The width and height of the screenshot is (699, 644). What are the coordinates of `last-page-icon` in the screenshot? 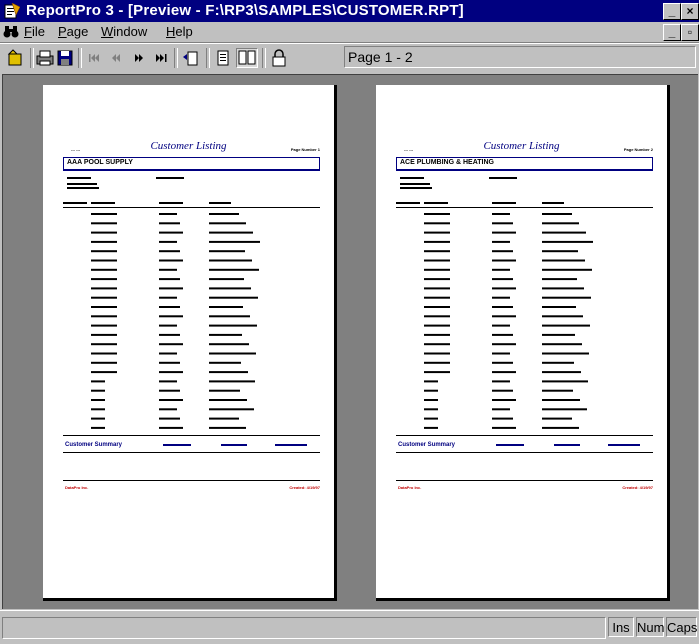 It's located at (161, 58).